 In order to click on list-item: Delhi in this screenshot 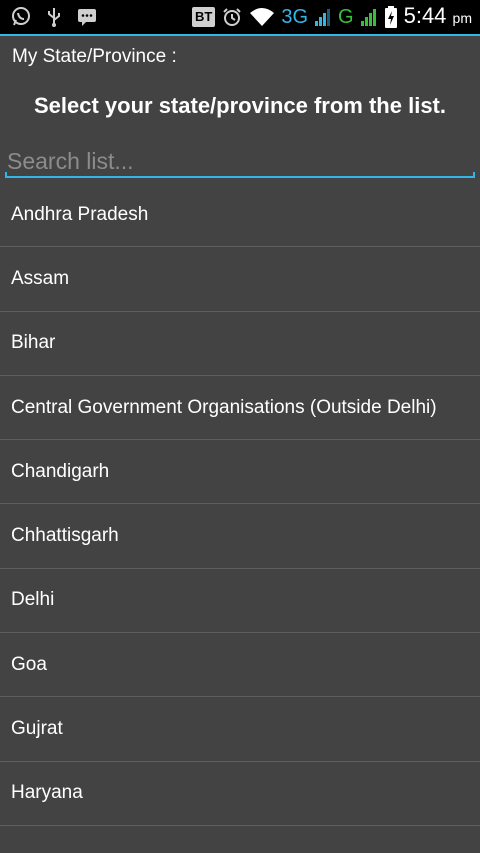, I will do `click(240, 601)`.